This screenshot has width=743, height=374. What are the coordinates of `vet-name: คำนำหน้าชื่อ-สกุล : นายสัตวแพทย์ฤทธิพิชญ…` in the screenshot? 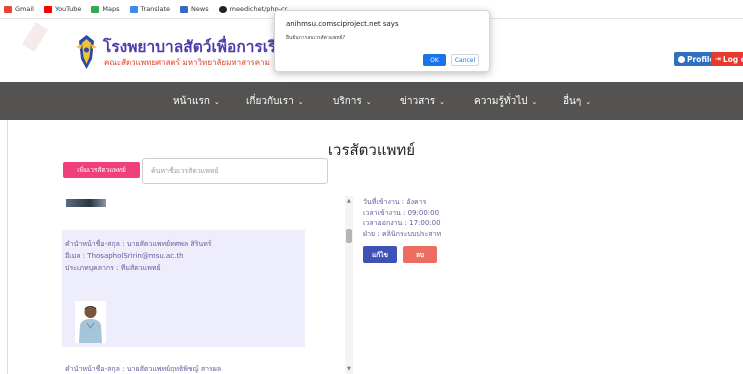 It's located at (143, 369).